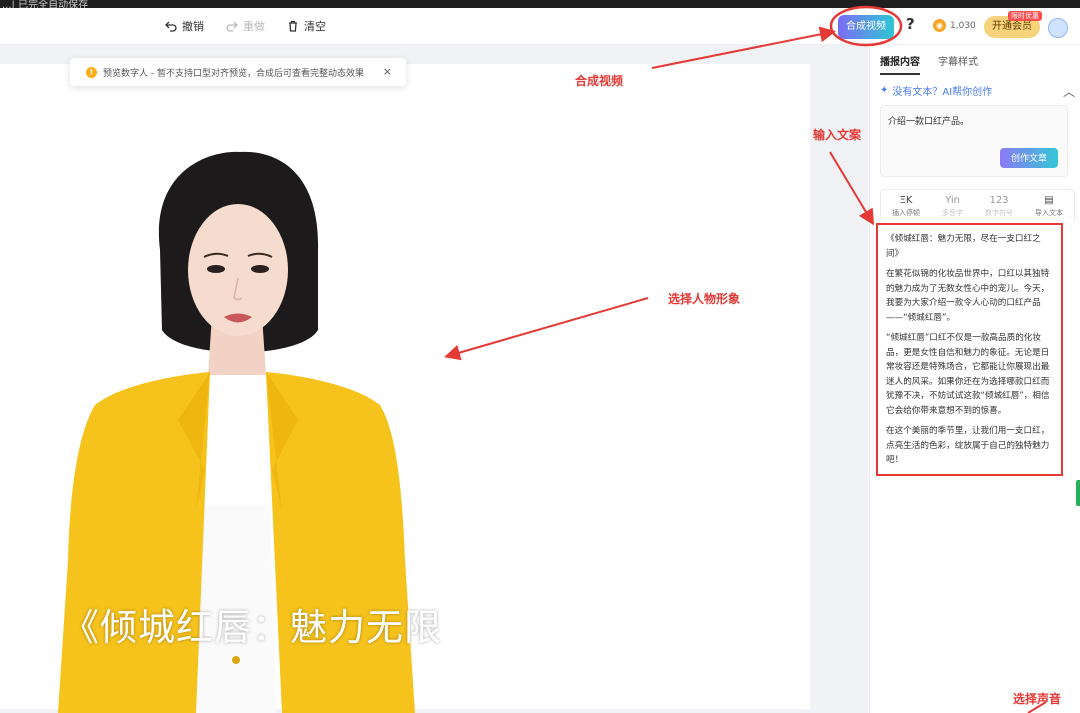 The width and height of the screenshot is (1080, 713). I want to click on ai-helper-text: 没有文本？AI帮你创作, so click(942, 92).